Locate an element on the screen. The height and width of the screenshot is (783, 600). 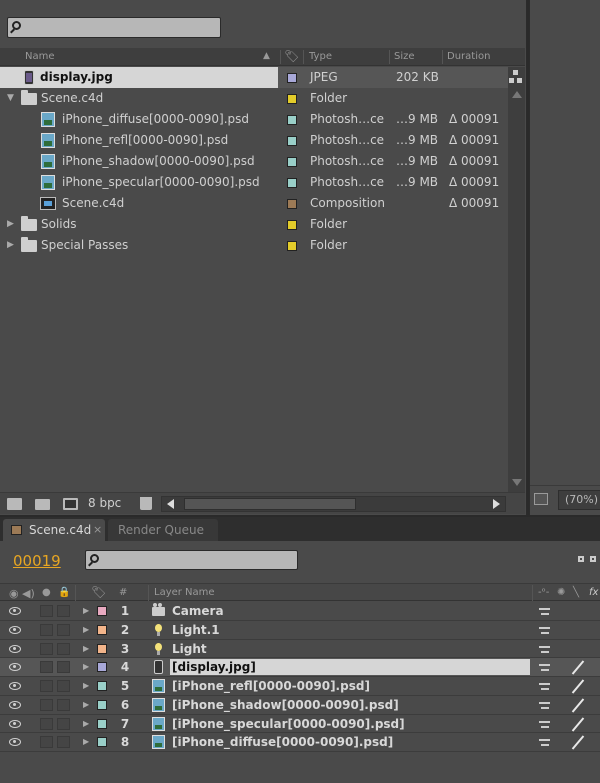
project-item: ▶ Special Passes Folder is located at coordinates (254, 245).